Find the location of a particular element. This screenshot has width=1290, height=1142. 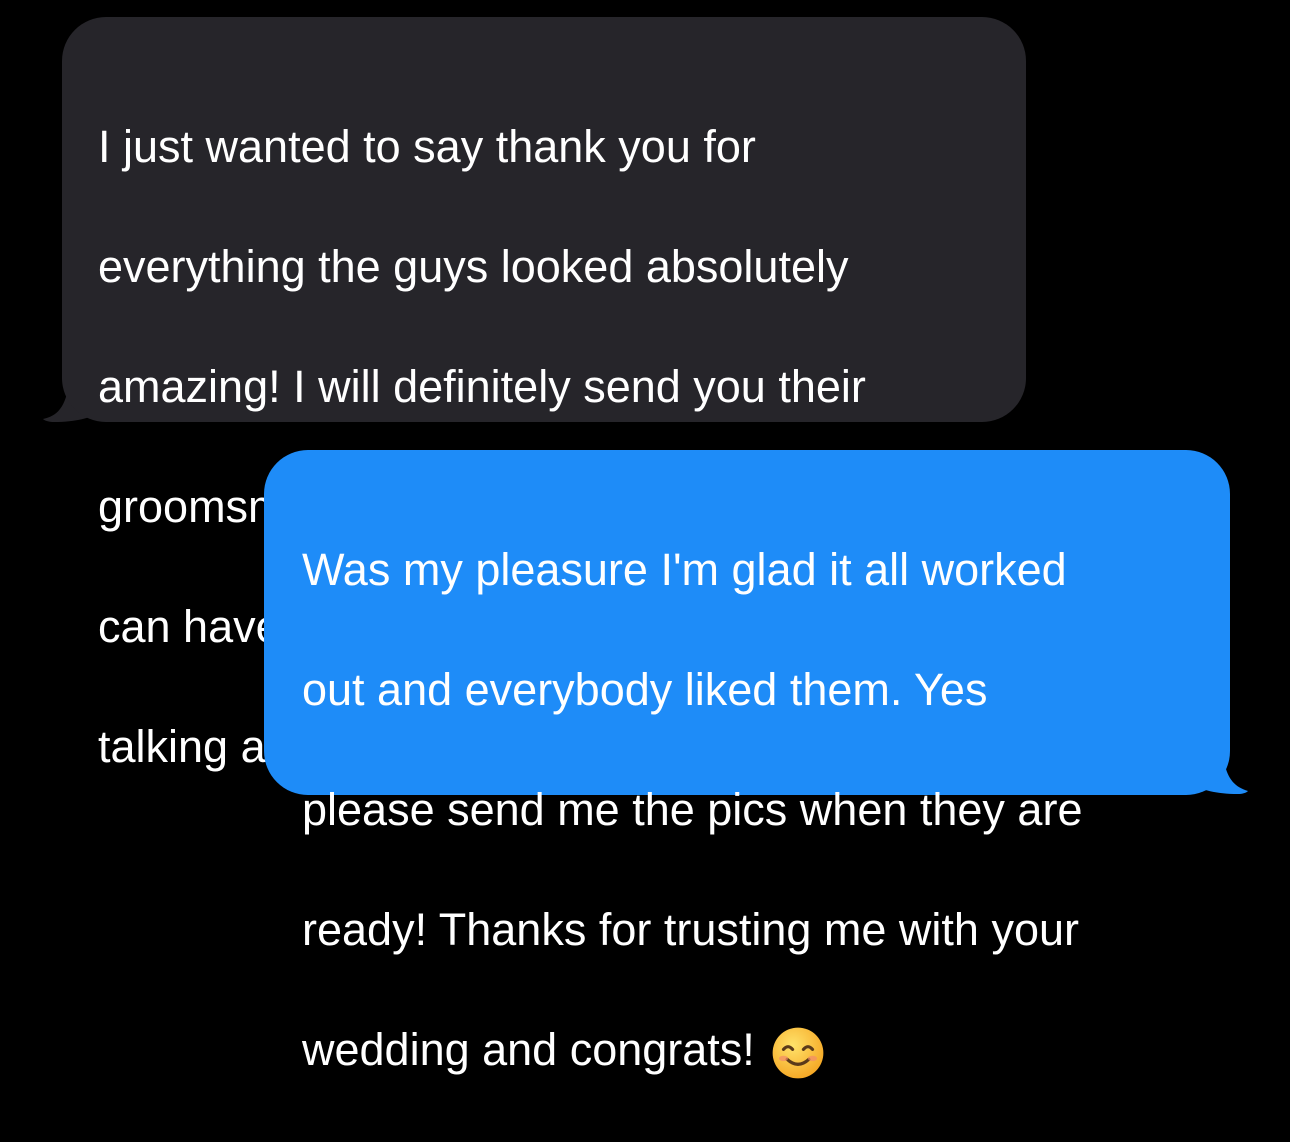

message-line: please send me the pics when they are is located at coordinates (692, 809).